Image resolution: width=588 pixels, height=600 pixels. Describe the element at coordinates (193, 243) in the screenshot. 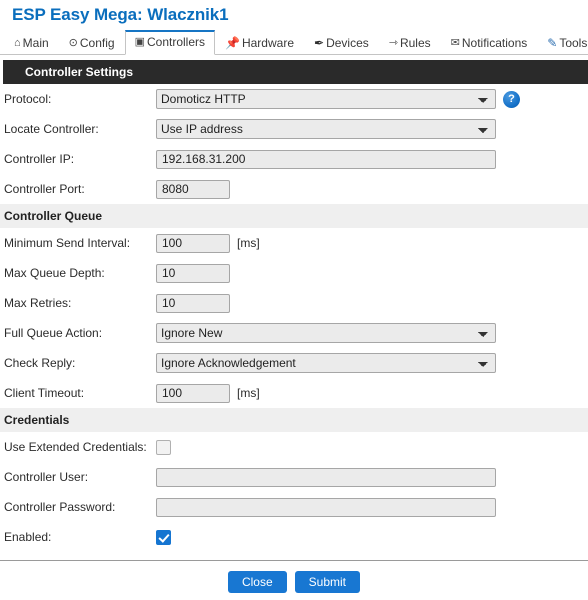

I see `minimum-send-interval-input` at that location.